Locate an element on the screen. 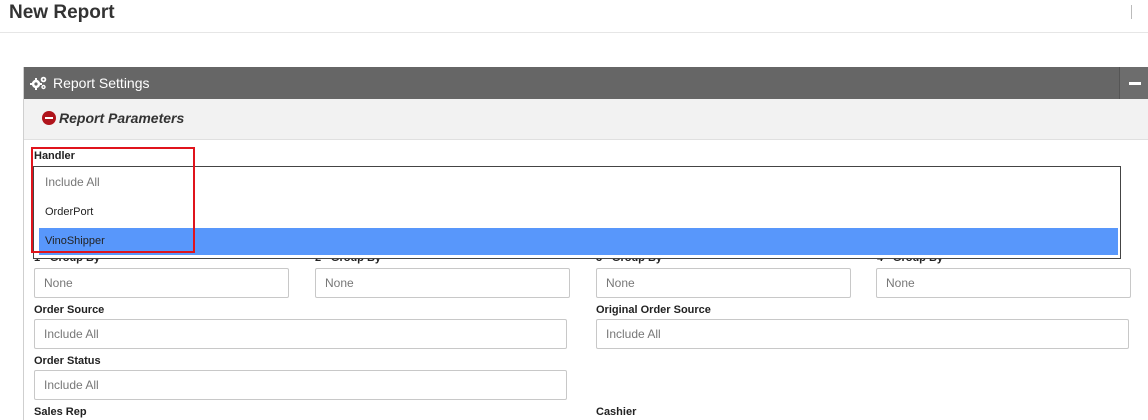  sales-rep-label: Sales Rep is located at coordinates (60, 412).